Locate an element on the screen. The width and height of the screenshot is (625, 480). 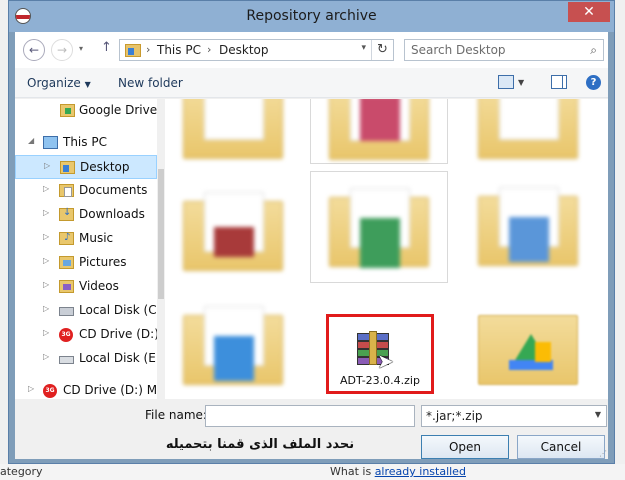
file-type-filter: *.jar;*.zip ▼ is located at coordinates (514, 416).